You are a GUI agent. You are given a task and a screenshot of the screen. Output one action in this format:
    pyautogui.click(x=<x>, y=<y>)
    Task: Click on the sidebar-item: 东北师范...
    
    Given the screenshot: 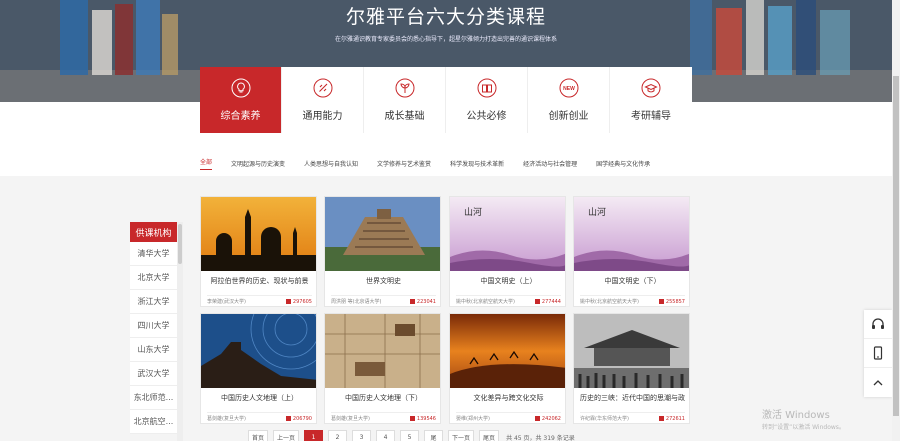 What is the action you would take?
    pyautogui.click(x=153, y=398)
    